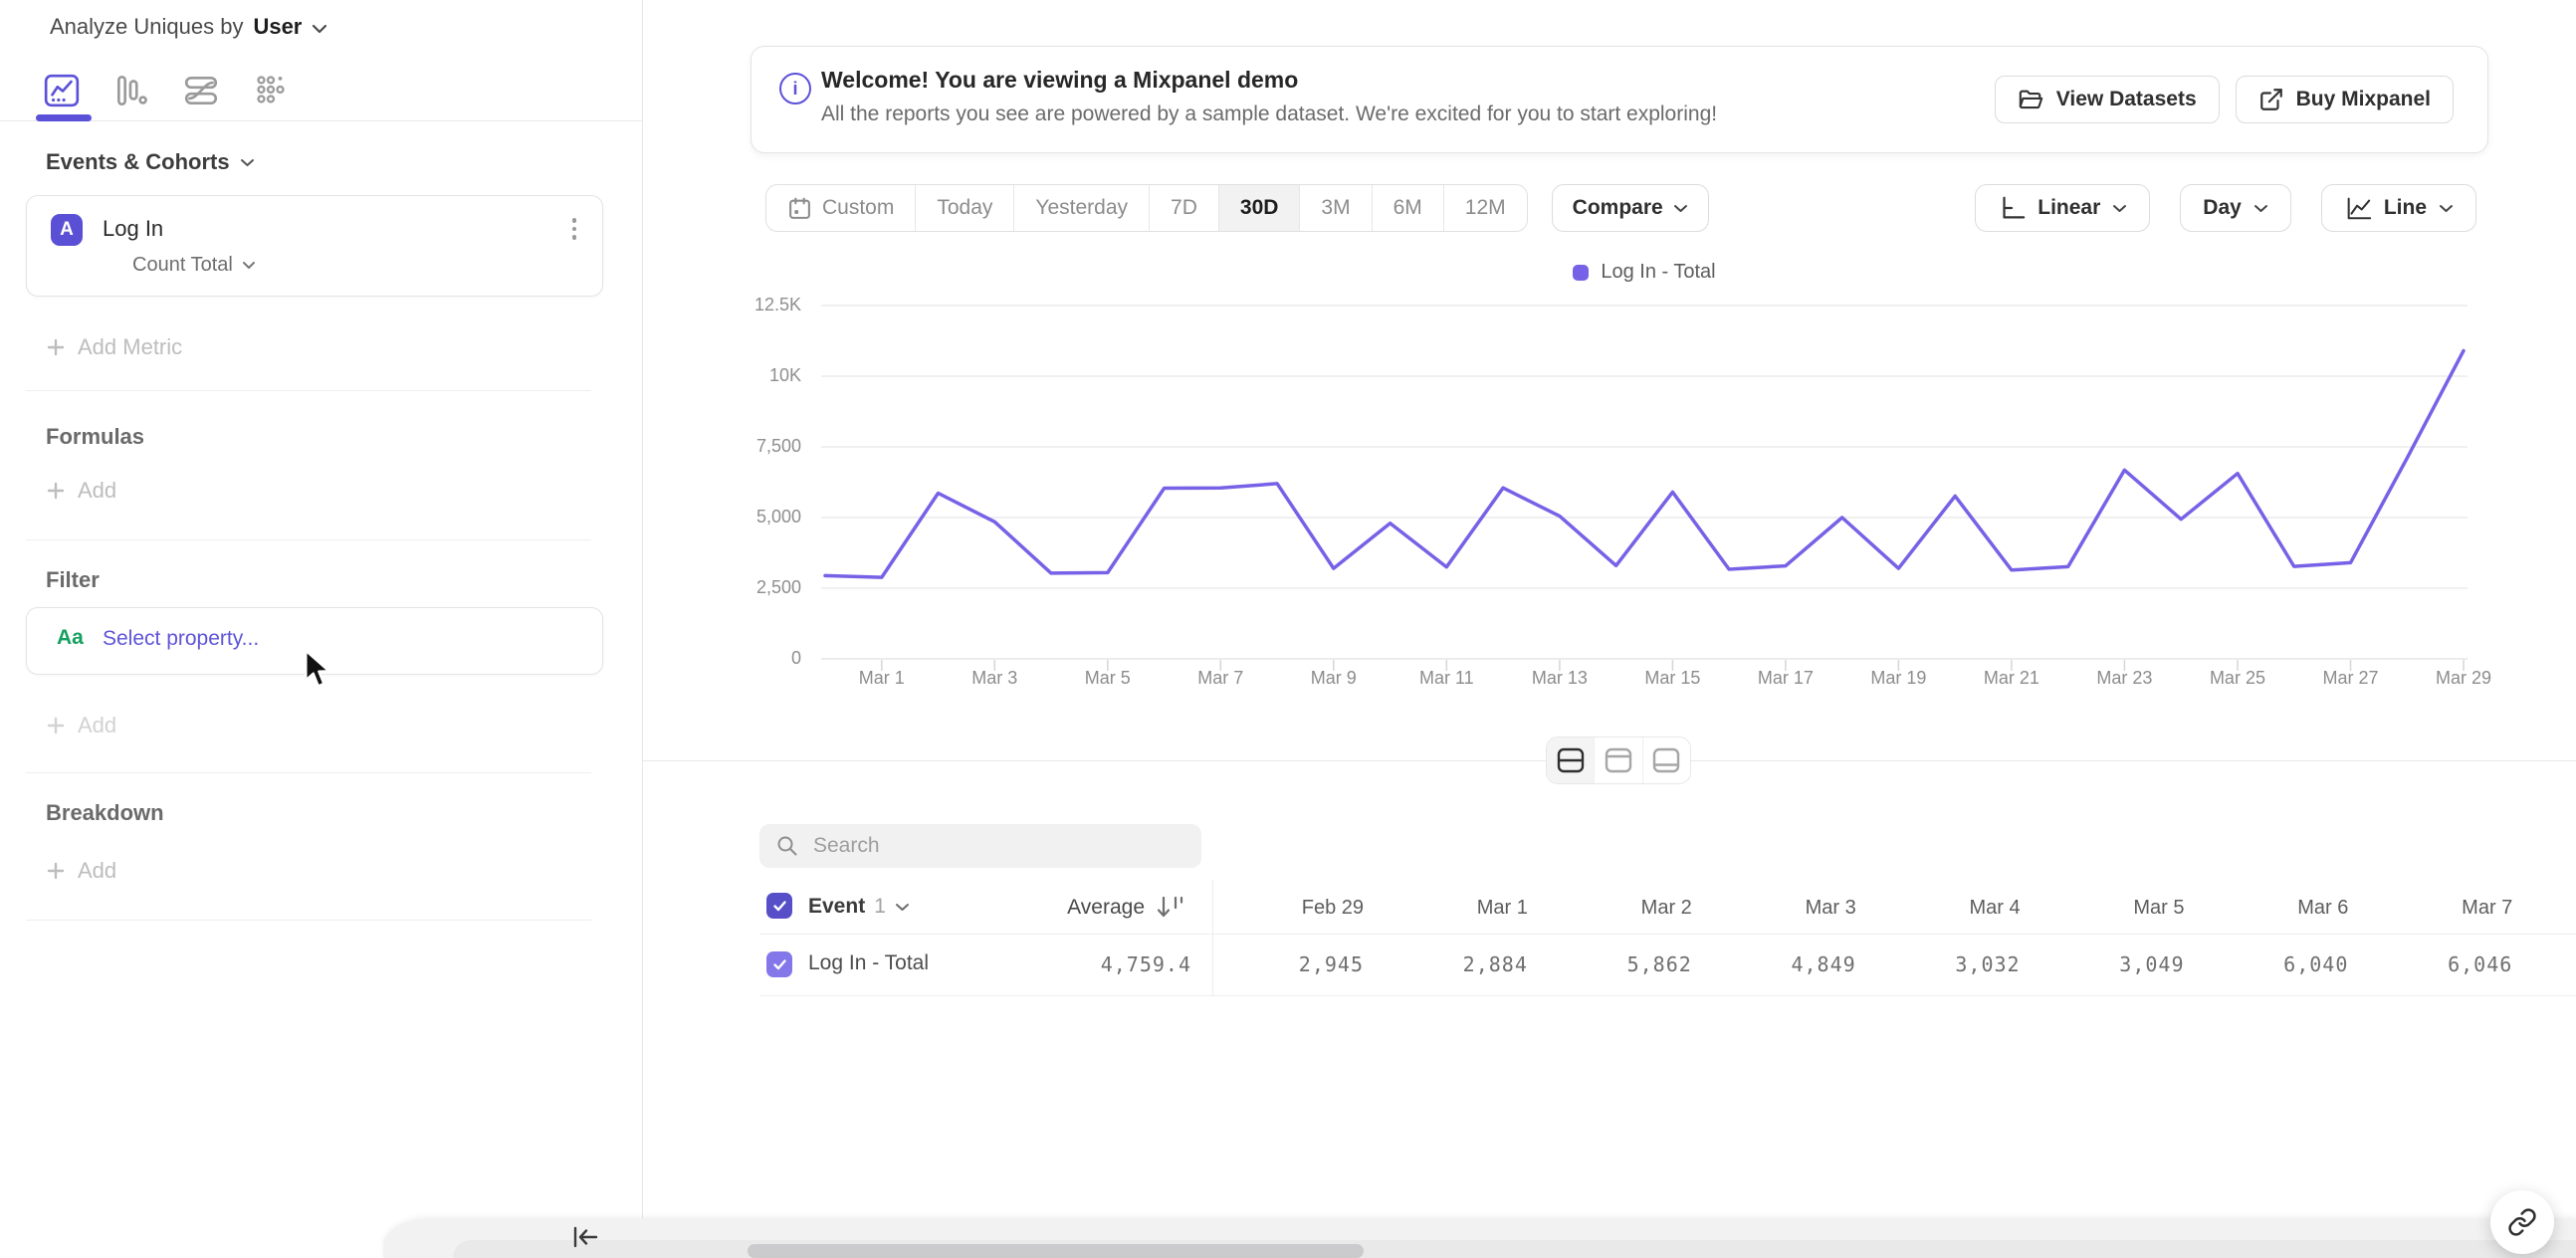 The image size is (2576, 1258). What do you see at coordinates (1630, 208) in the screenshot?
I see `compare-button: Compare` at bounding box center [1630, 208].